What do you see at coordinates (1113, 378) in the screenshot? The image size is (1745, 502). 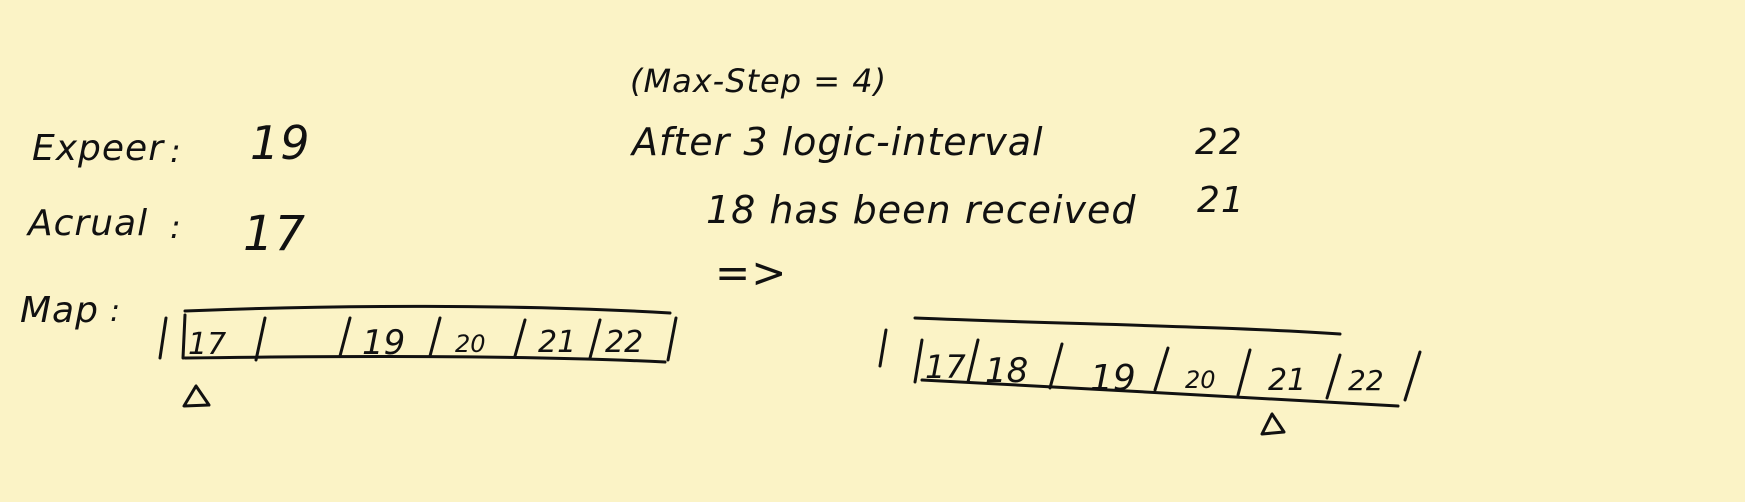 I see `right-map-cell: 19` at bounding box center [1113, 378].